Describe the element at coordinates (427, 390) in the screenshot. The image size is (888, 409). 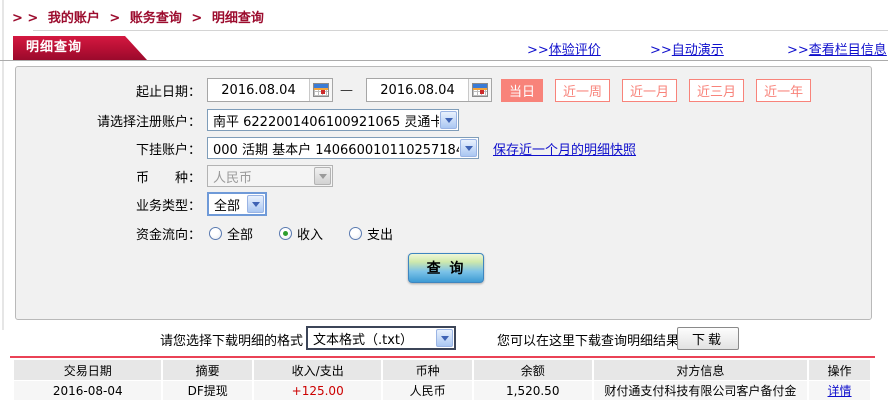
I see `cell-currency: 人民币` at that location.